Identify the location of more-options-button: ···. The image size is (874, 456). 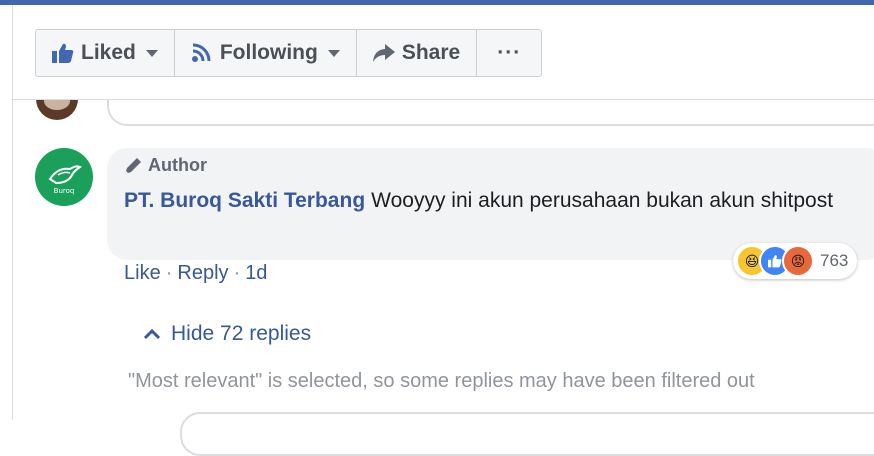
(509, 53).